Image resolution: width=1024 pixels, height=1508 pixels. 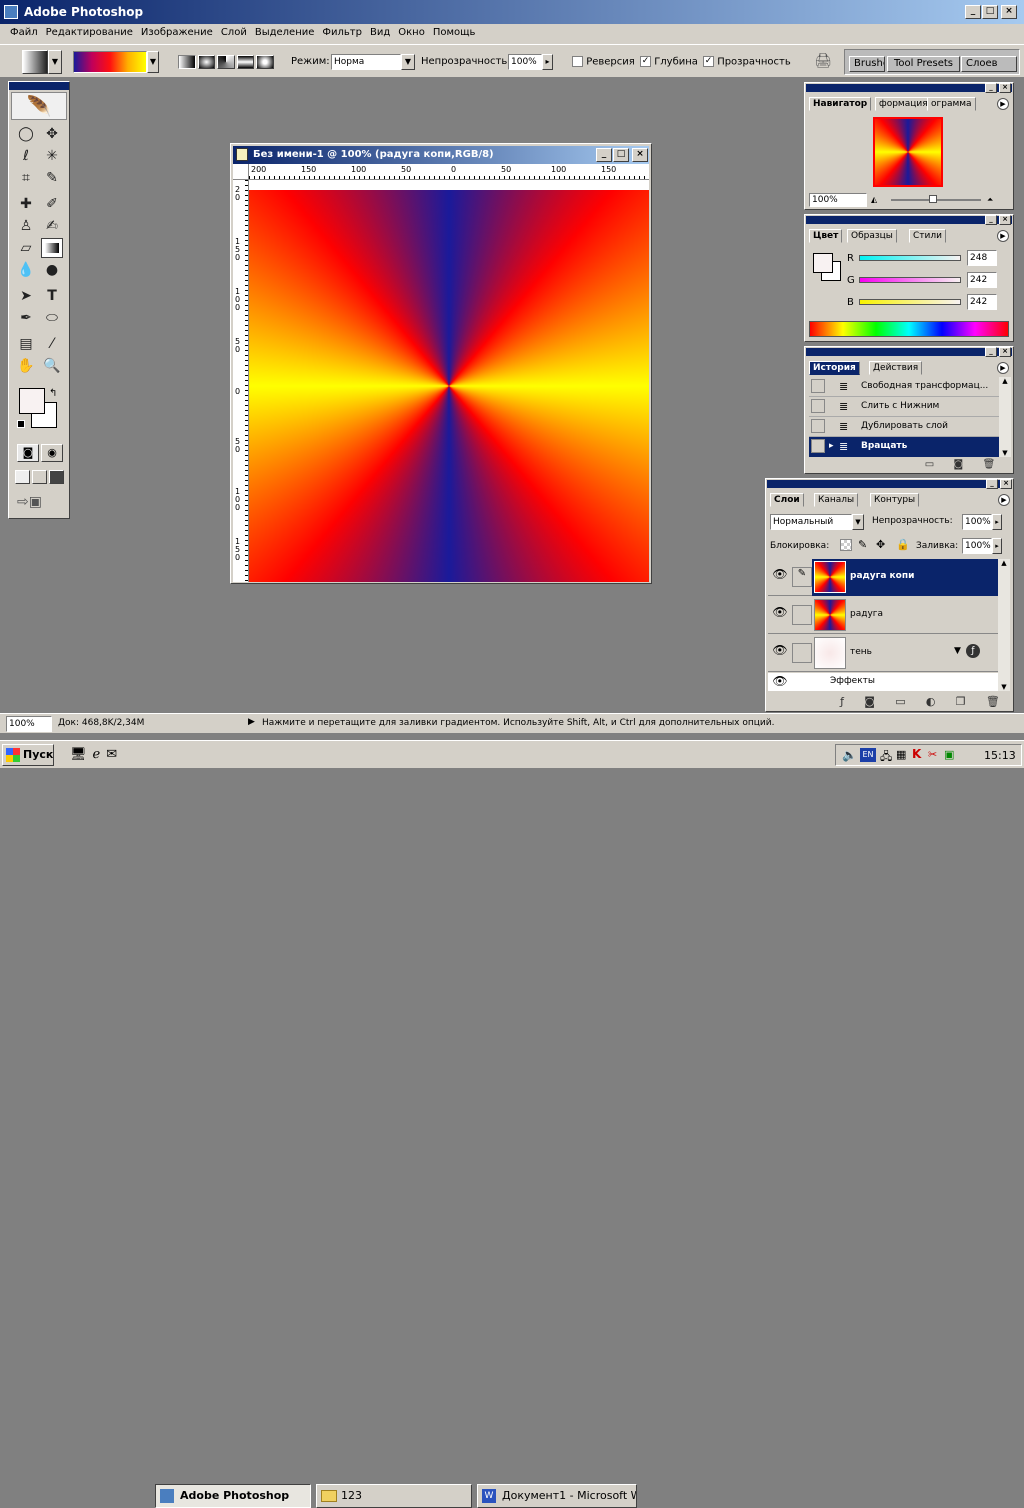 I want to click on menu-layer: Слой, so click(x=234, y=33).